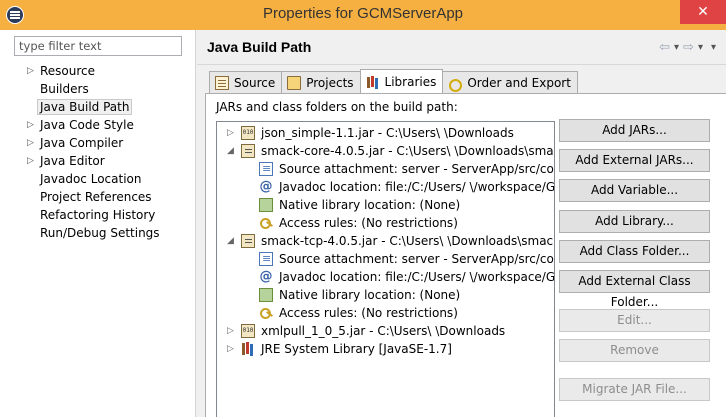 The image size is (726, 417). Describe the element at coordinates (246, 82) in the screenshot. I see `tab-source: Source` at that location.